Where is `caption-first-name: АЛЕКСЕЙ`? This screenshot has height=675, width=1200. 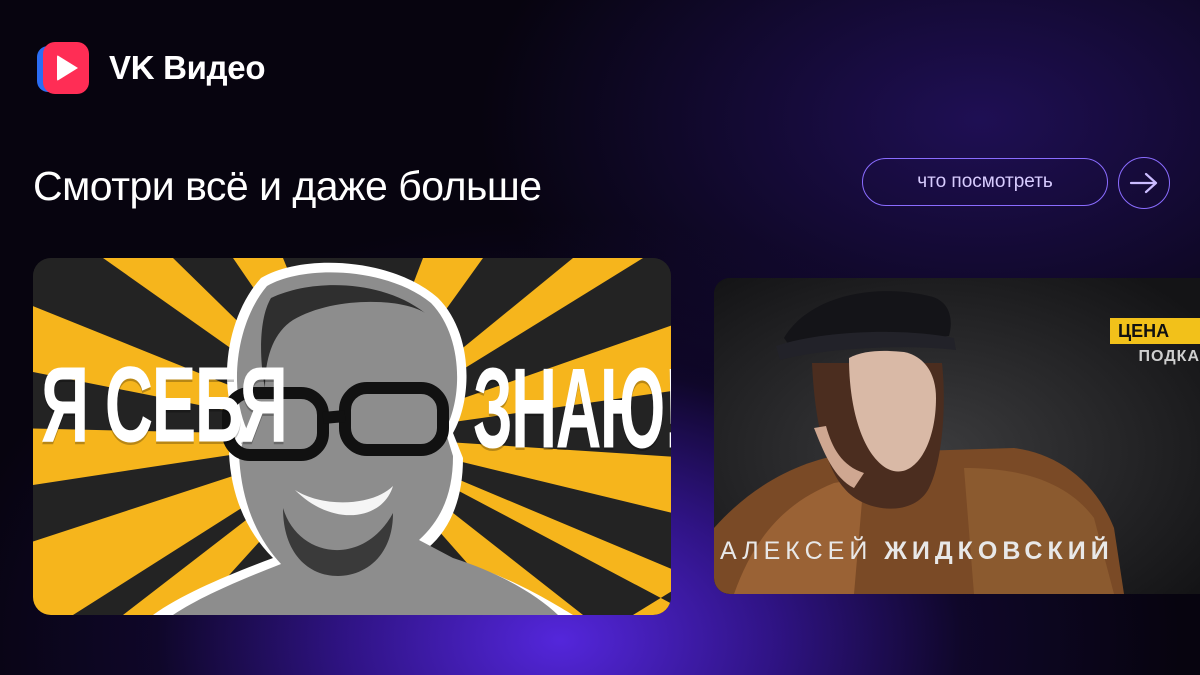
caption-first-name: АЛЕКСЕЙ is located at coordinates (796, 551).